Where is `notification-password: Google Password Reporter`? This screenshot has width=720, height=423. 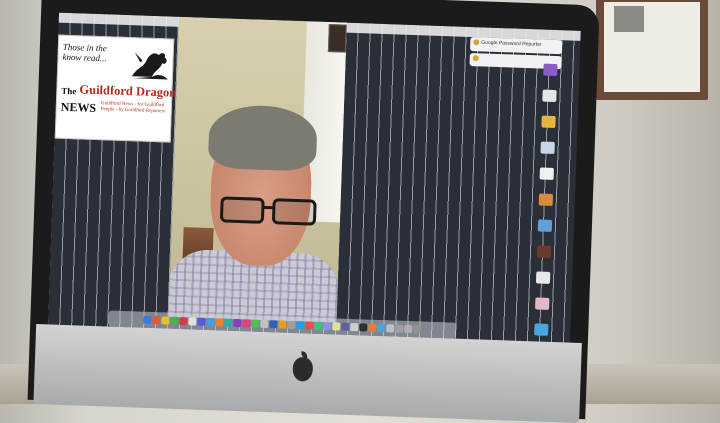
notification-password: Google Password Reporter is located at coordinates (516, 45).